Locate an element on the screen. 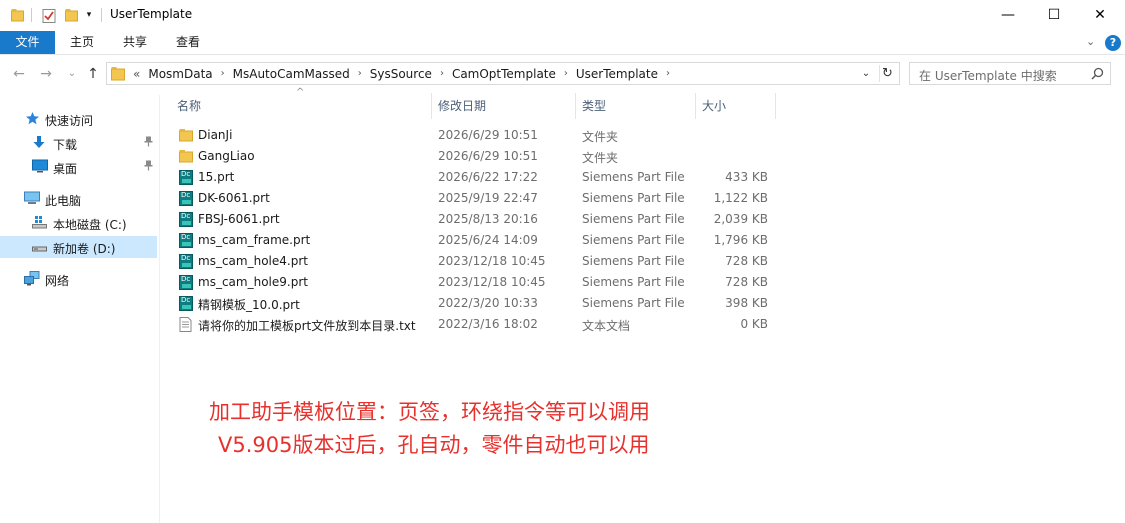  text-file-icon is located at coordinates (185, 326).